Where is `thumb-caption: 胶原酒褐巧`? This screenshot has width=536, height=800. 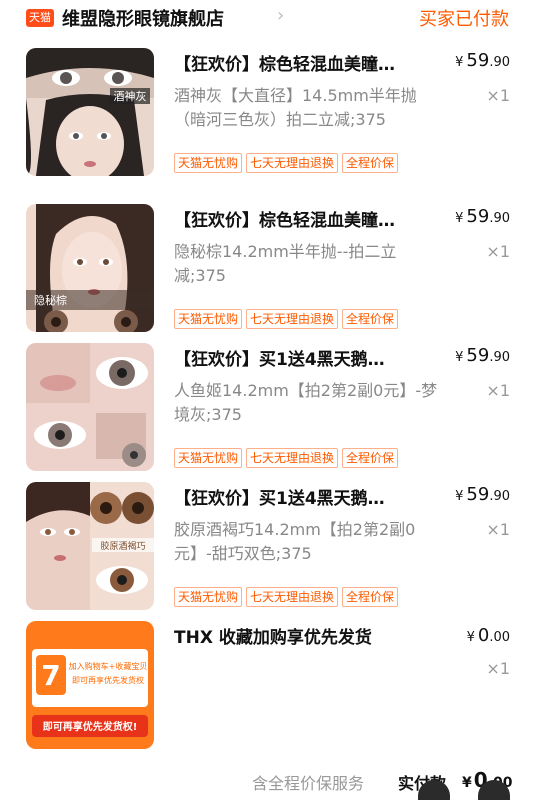 thumb-caption: 胶原酒褐巧 is located at coordinates (122, 546).